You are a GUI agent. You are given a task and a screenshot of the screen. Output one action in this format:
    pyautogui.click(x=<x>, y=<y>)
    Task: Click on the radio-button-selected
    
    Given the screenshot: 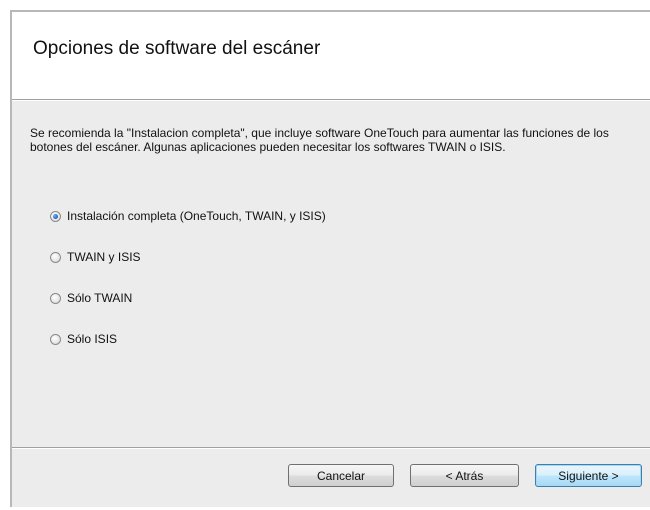 What is the action you would take?
    pyautogui.click(x=55, y=216)
    